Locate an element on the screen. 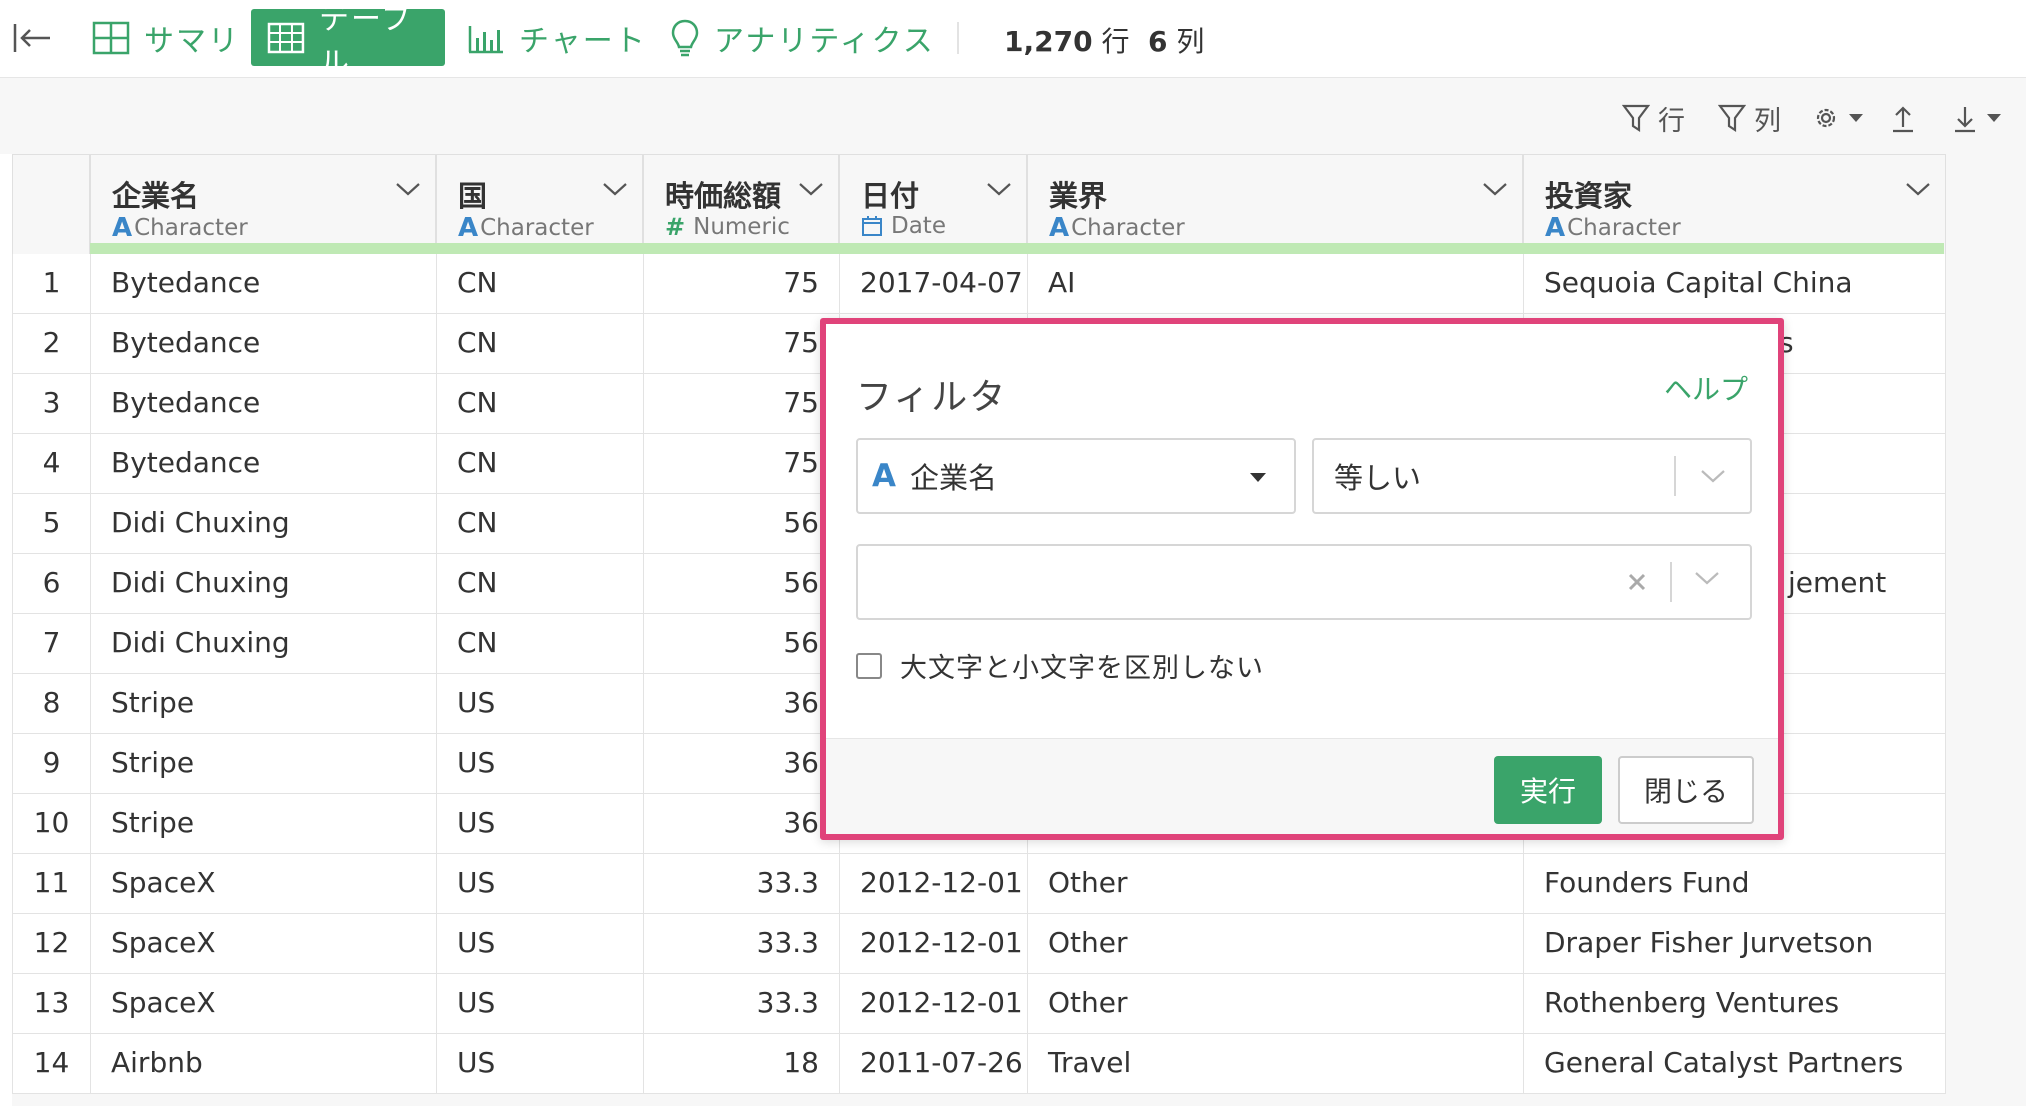 The image size is (2026, 1106). help-link: ヘルプ is located at coordinates (1706, 388).